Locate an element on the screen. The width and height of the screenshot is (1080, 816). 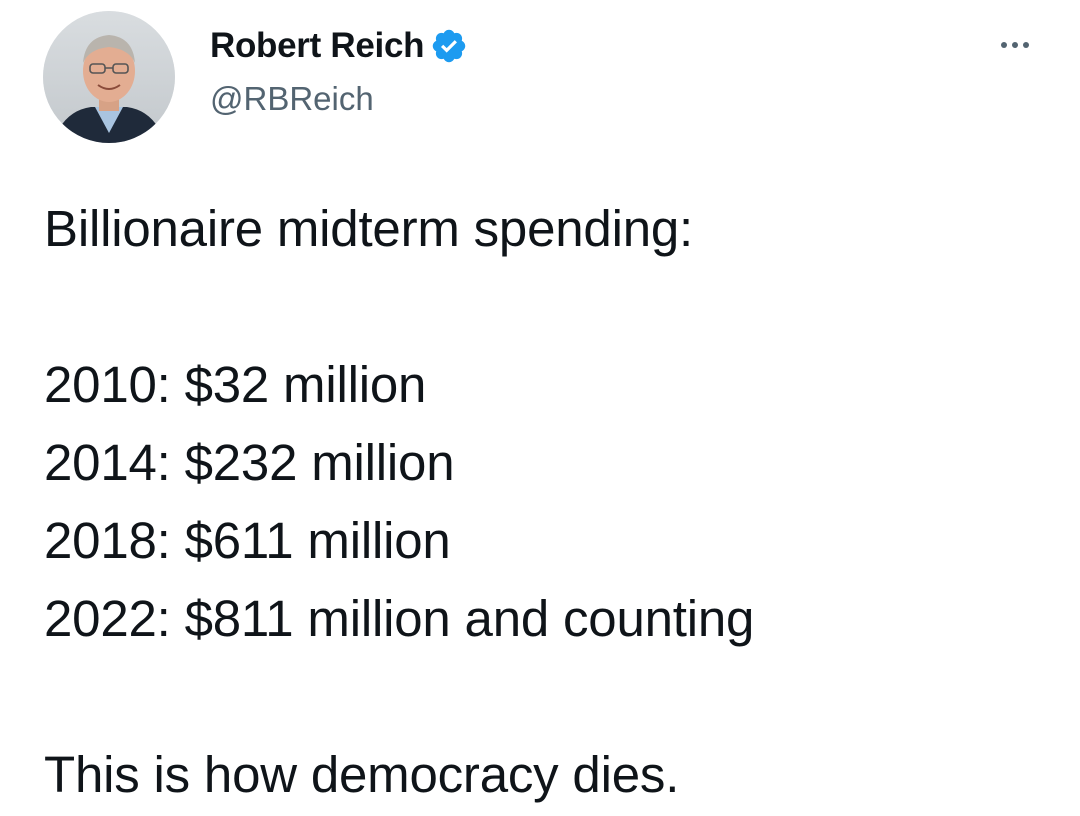
more-options-button is located at coordinates (1015, 45).